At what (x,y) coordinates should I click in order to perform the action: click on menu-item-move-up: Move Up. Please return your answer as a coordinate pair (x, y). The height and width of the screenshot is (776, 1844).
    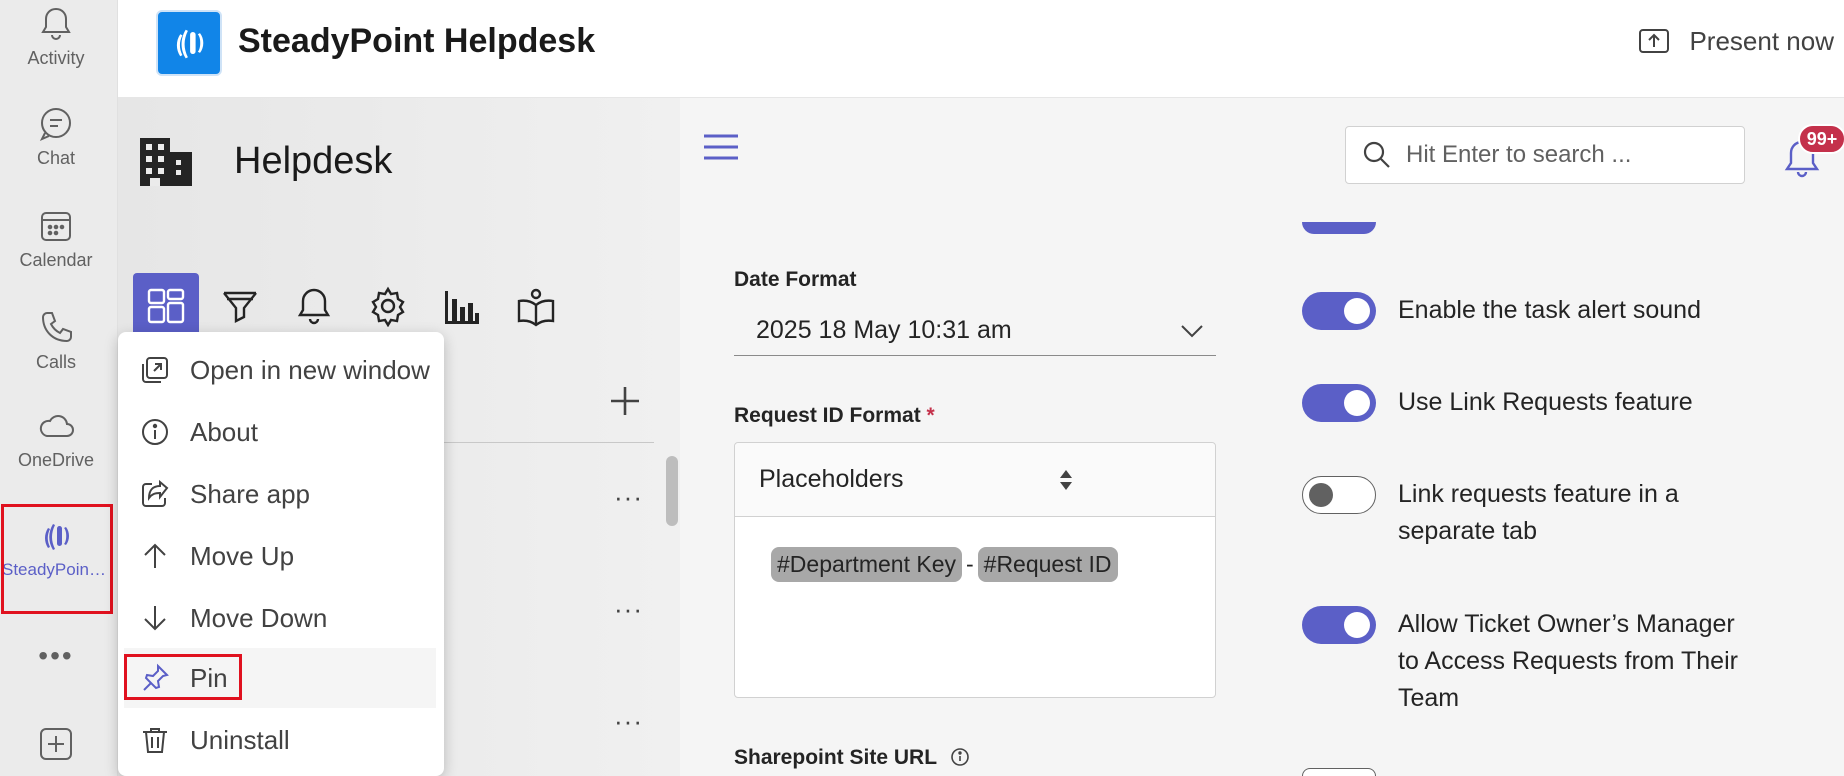
    Looking at the image, I should click on (281, 556).